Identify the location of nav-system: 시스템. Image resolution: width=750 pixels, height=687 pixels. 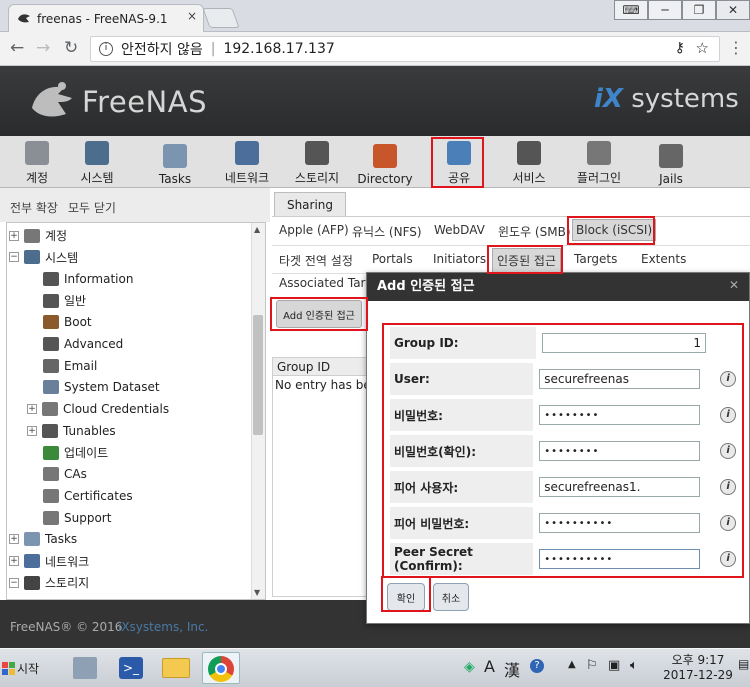
(97, 162).